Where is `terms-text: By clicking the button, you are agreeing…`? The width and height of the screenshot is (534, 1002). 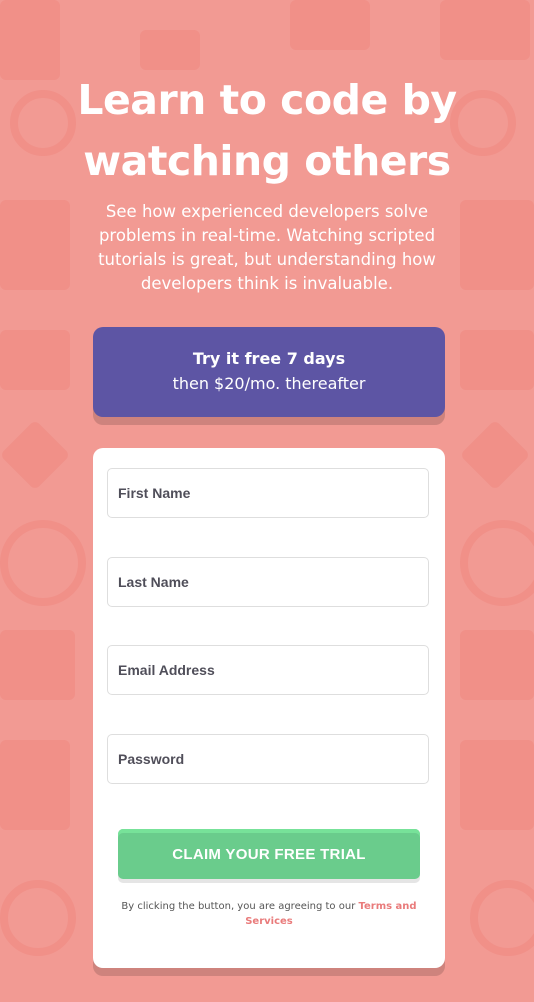 terms-text: By clicking the button, you are agreeing… is located at coordinates (240, 906).